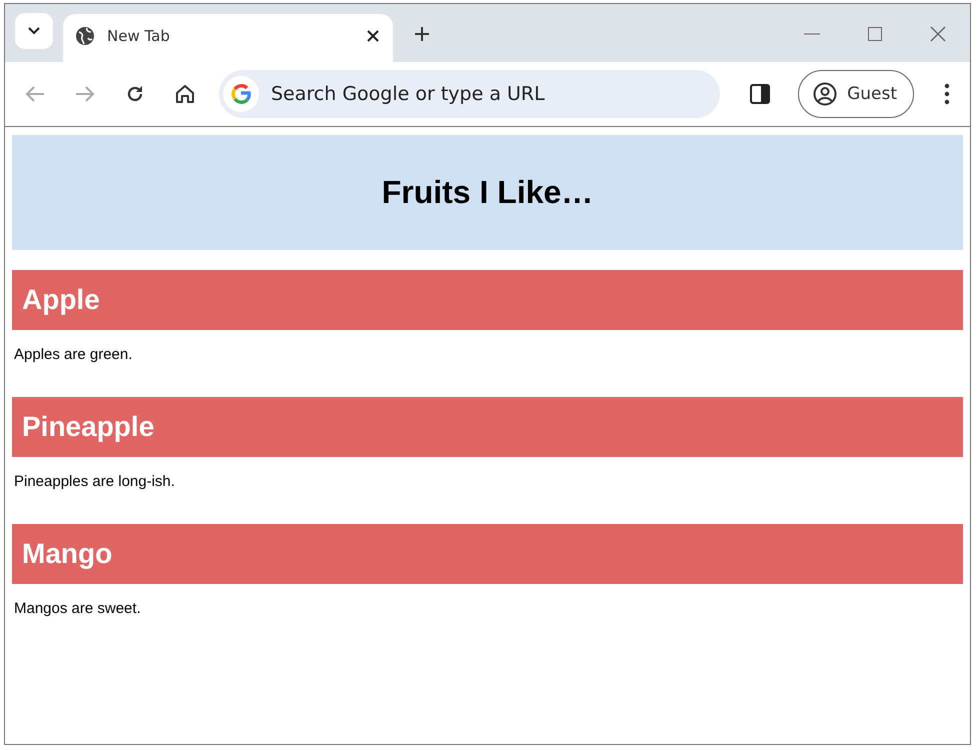 This screenshot has width=977, height=750. I want to click on new-tab-icon, so click(422, 34).